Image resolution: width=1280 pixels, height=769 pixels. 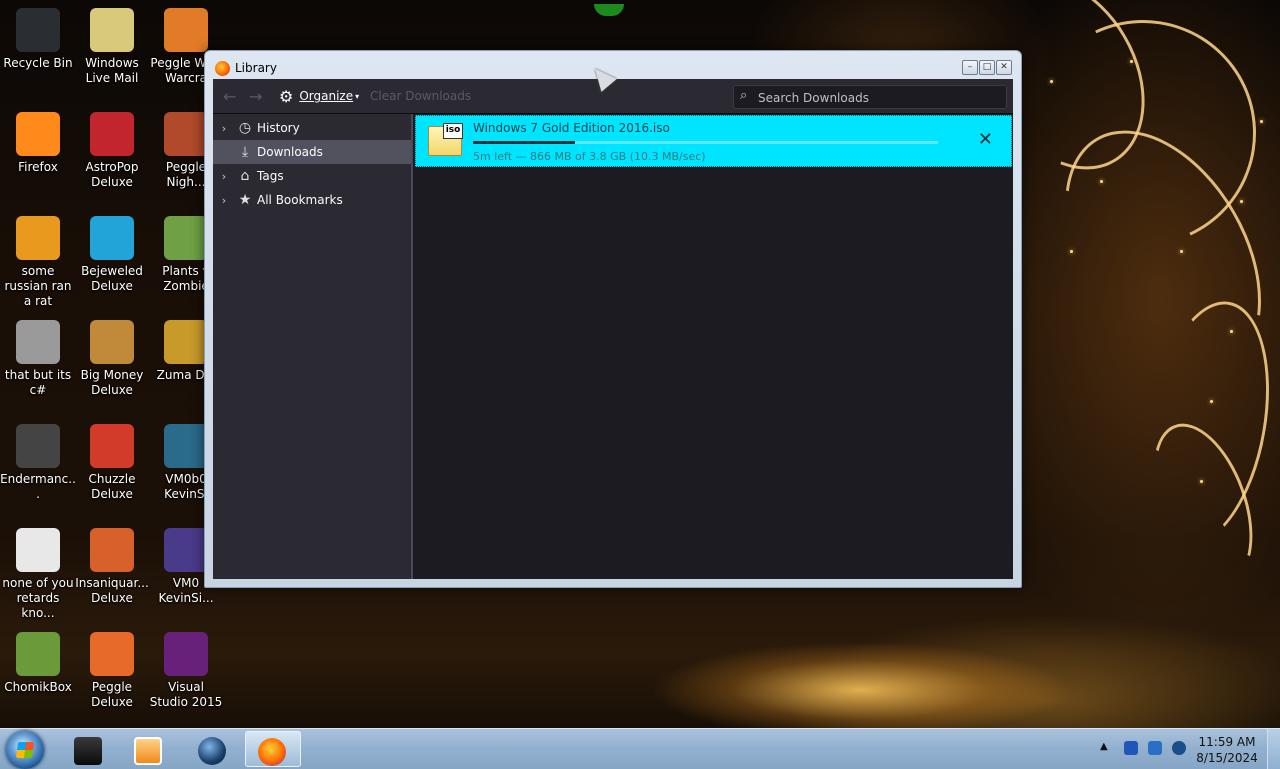 What do you see at coordinates (112, 463) in the screenshot?
I see `desktop-icon: Chuzzle Deluxe` at bounding box center [112, 463].